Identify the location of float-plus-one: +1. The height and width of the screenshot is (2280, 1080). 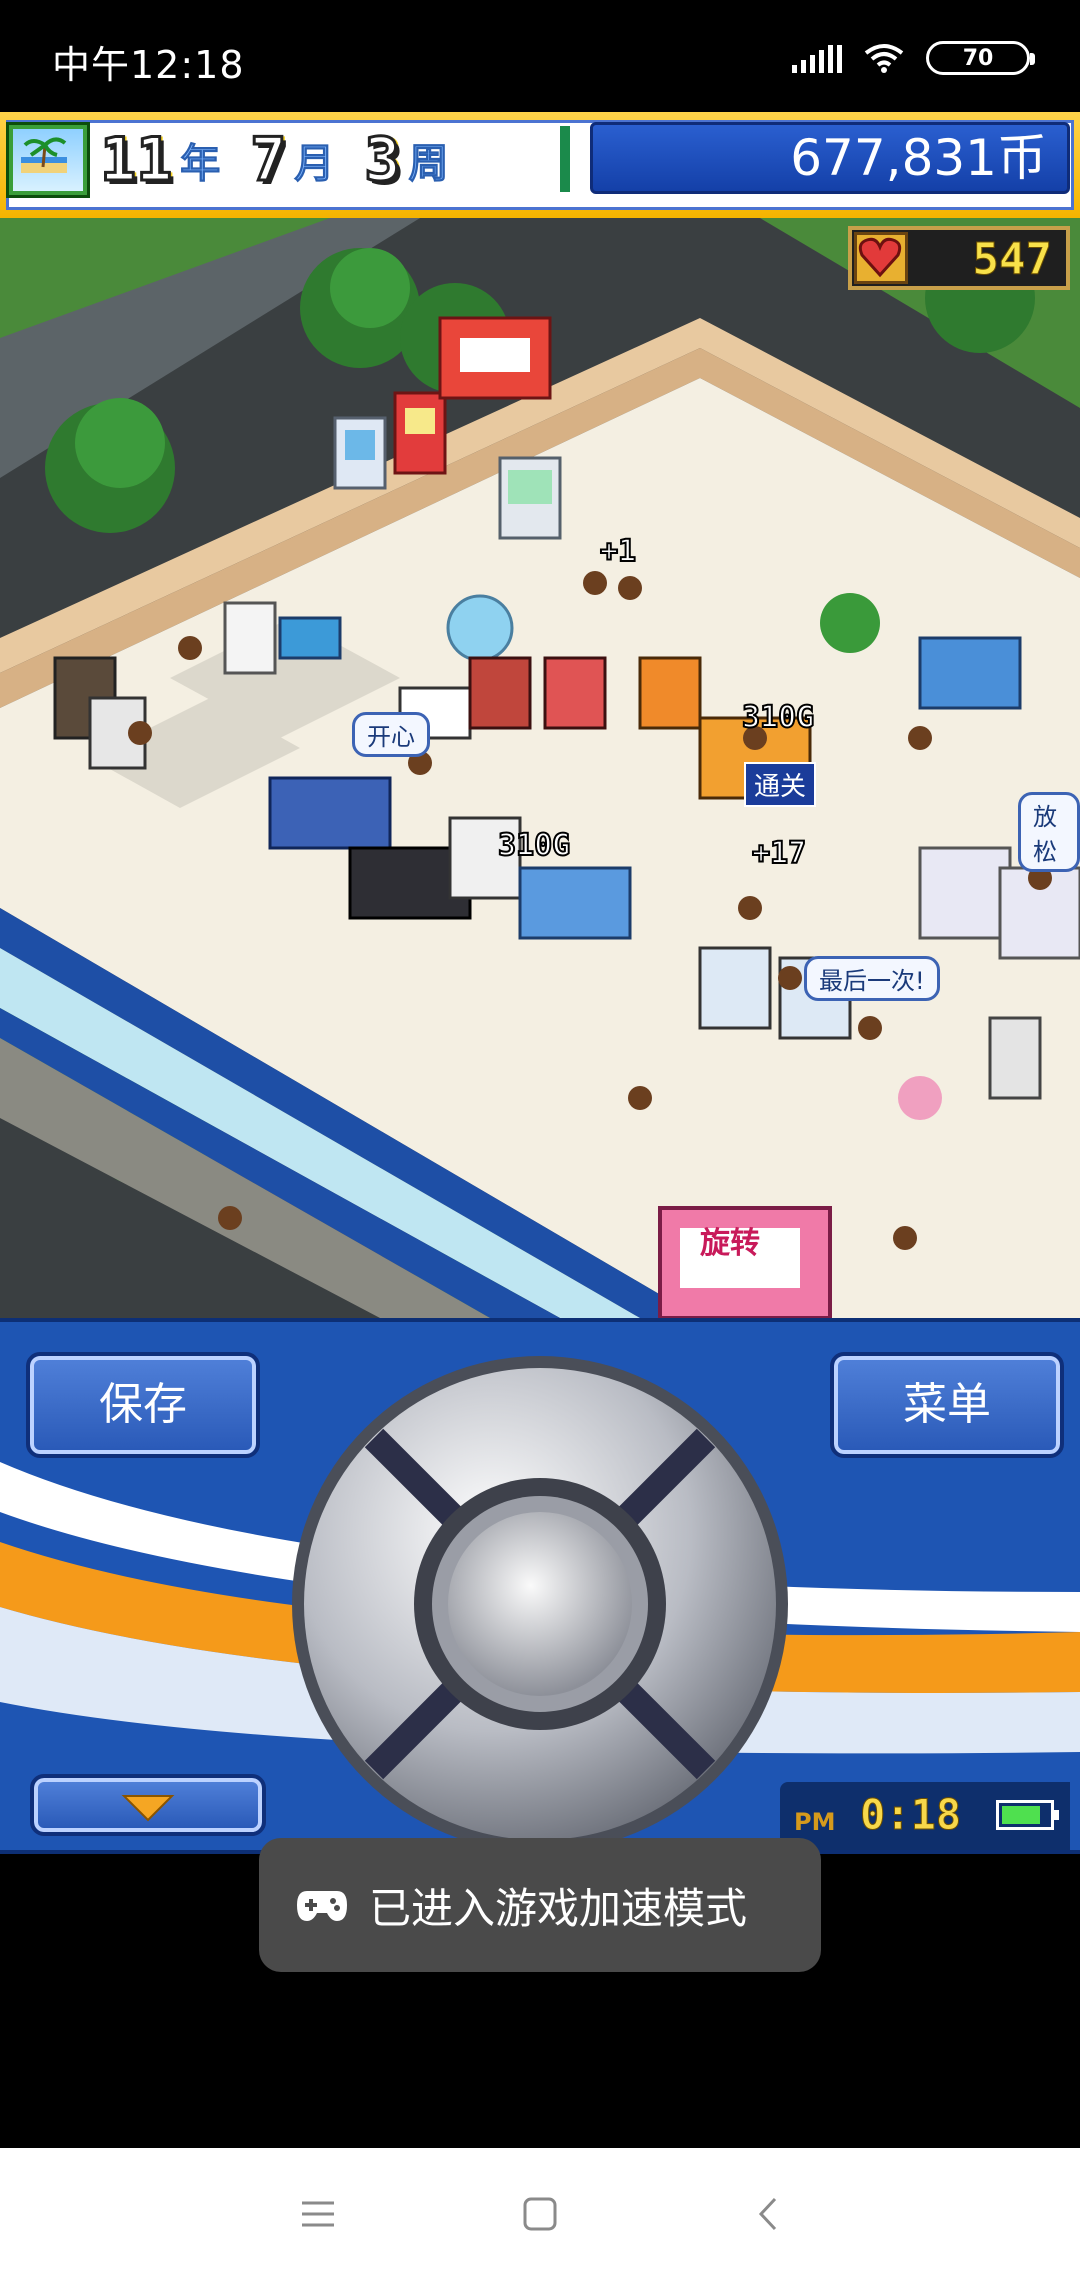
(618, 551).